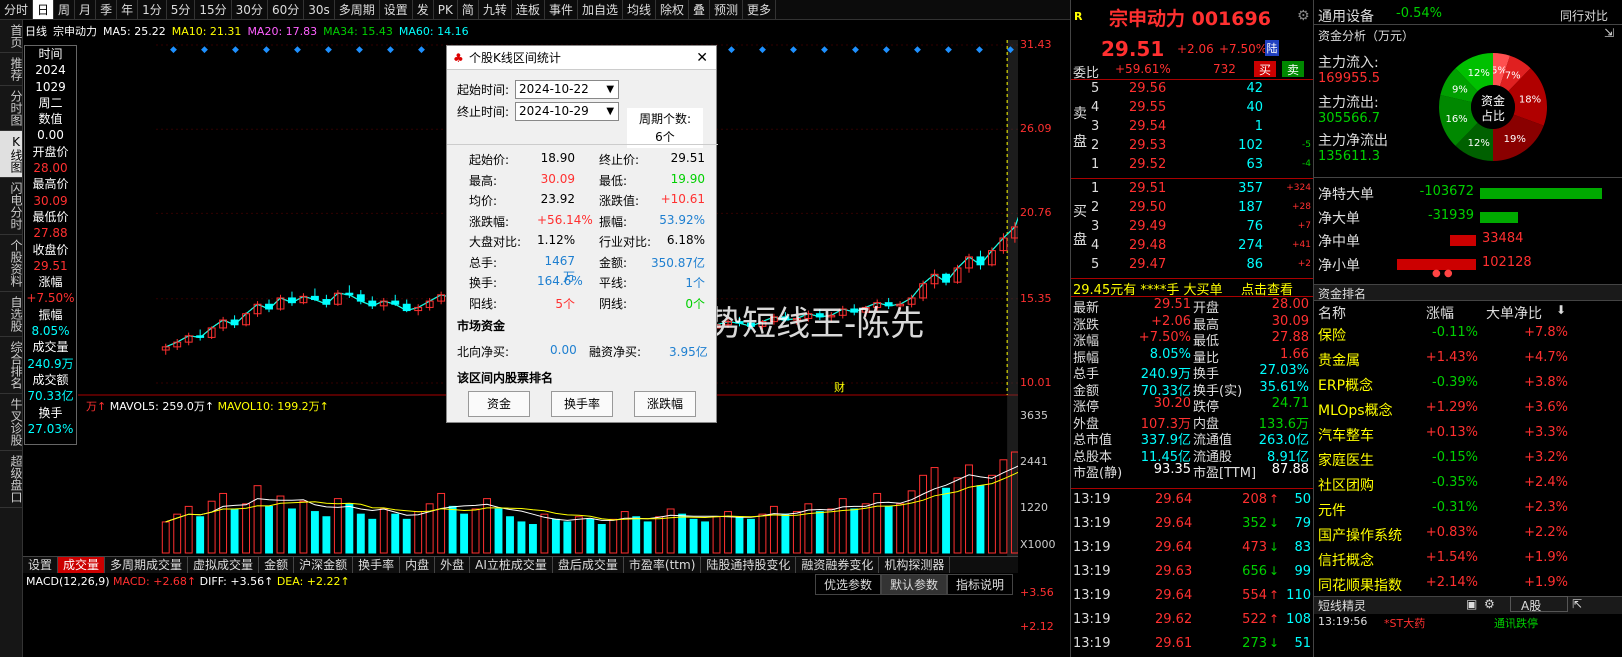 The height and width of the screenshot is (657, 1622). I want to click on stat-label: 大盘对比:, so click(495, 242).